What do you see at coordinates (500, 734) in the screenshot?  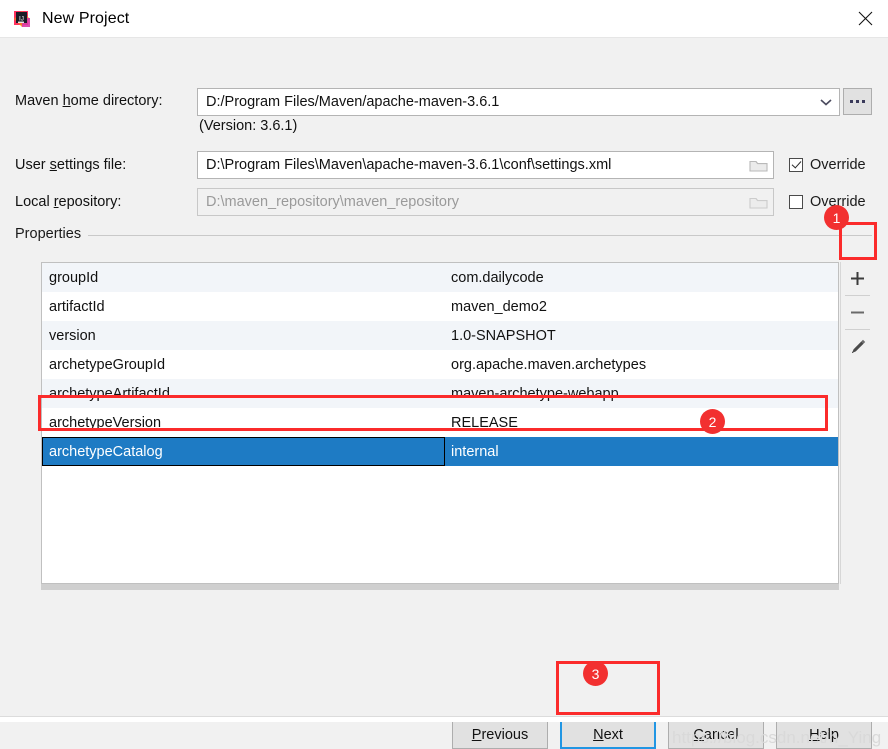 I see `previous-button: Previous` at bounding box center [500, 734].